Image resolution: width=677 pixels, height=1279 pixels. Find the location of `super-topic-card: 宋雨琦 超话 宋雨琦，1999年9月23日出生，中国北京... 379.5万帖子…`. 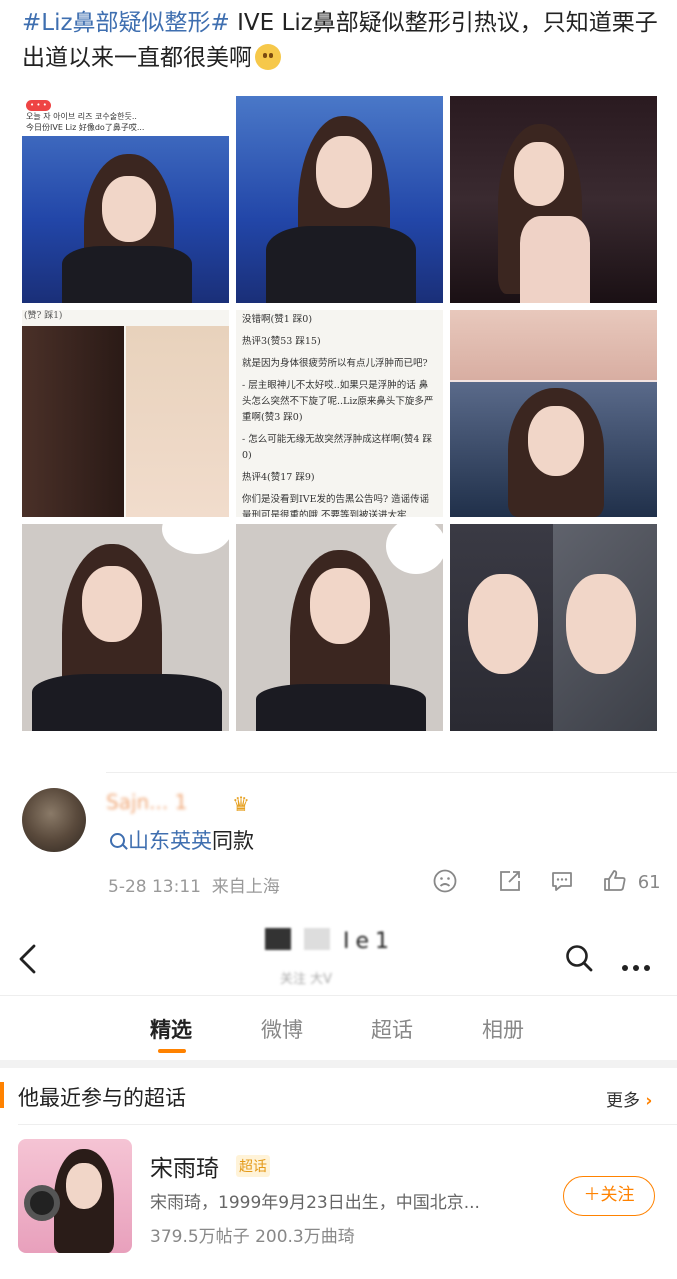

super-topic-card: 宋雨琦 超话 宋雨琦，1999年9月23日出生，中国北京... 379.5万帖子… is located at coordinates (338, 1202).